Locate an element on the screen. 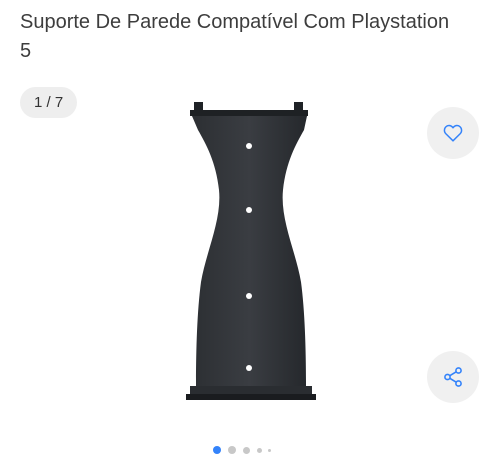 The height and width of the screenshot is (475, 500). image-counter-badge: 1 / 7 is located at coordinates (49, 102).